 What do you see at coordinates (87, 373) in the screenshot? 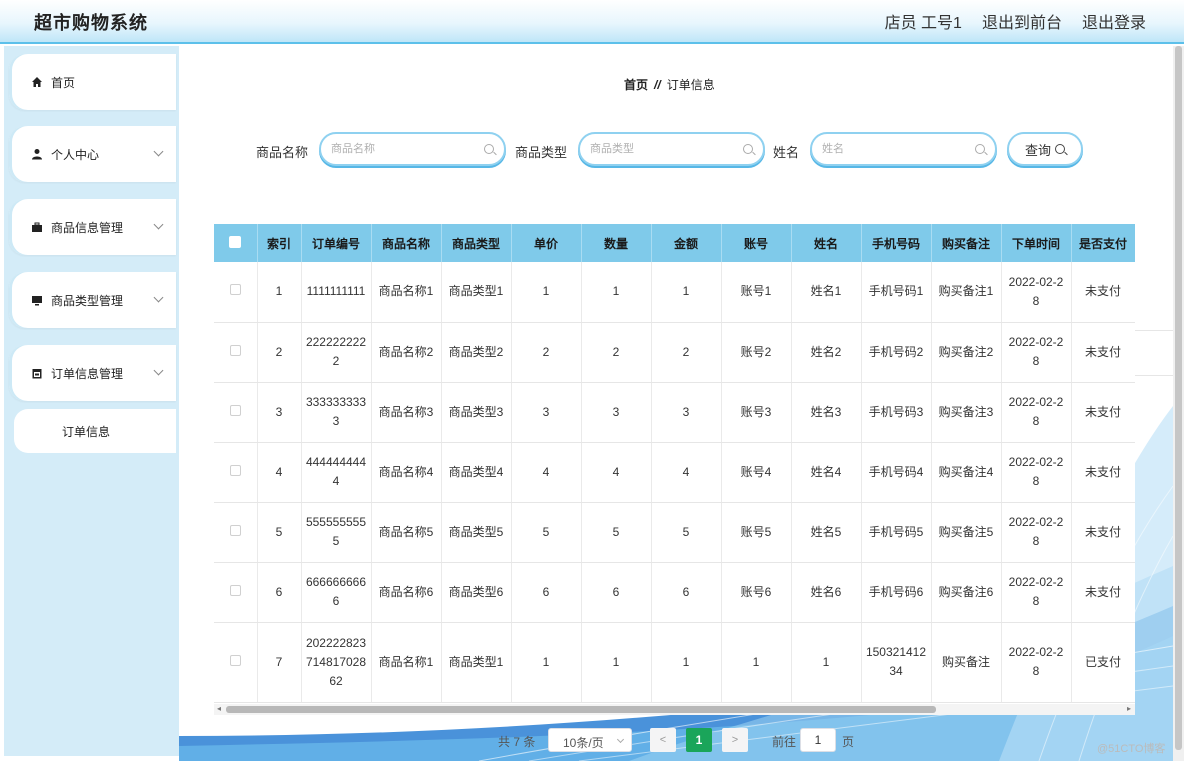
I see `sidebar-item-label: 订单信息管理` at bounding box center [87, 373].